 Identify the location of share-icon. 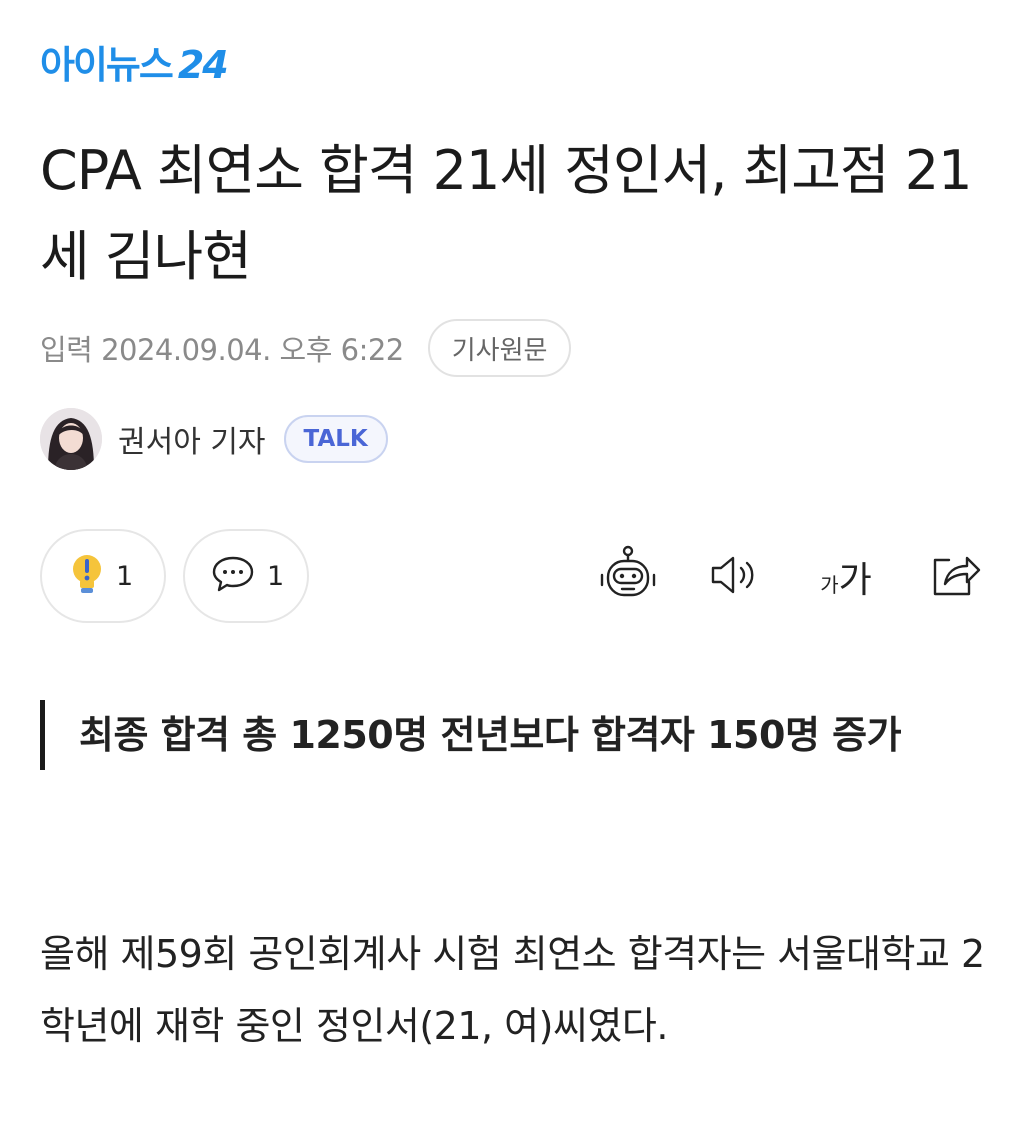
(954, 577).